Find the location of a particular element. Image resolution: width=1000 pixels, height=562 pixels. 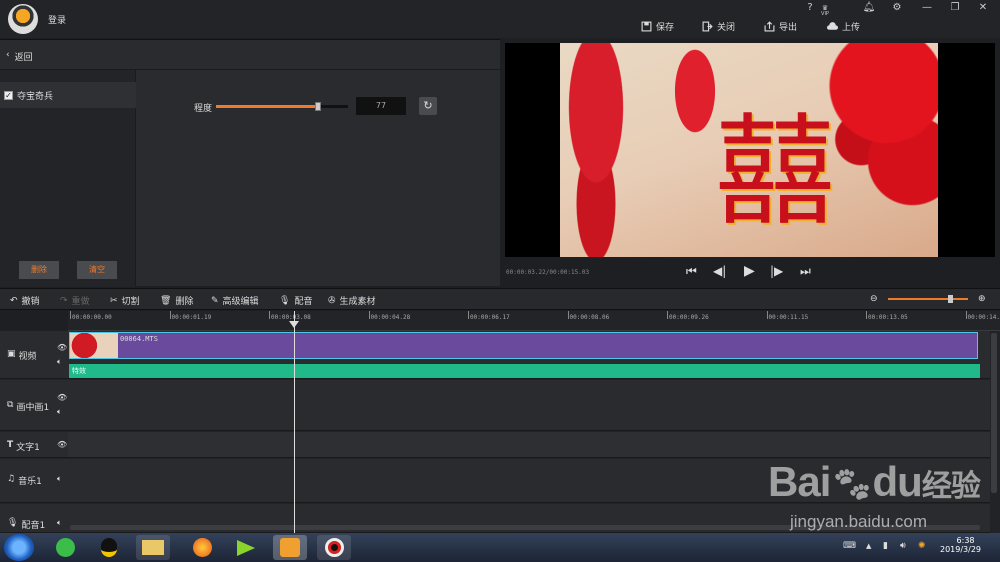

advanced-edit-button: ✎ 高级编辑 is located at coordinates (235, 301).